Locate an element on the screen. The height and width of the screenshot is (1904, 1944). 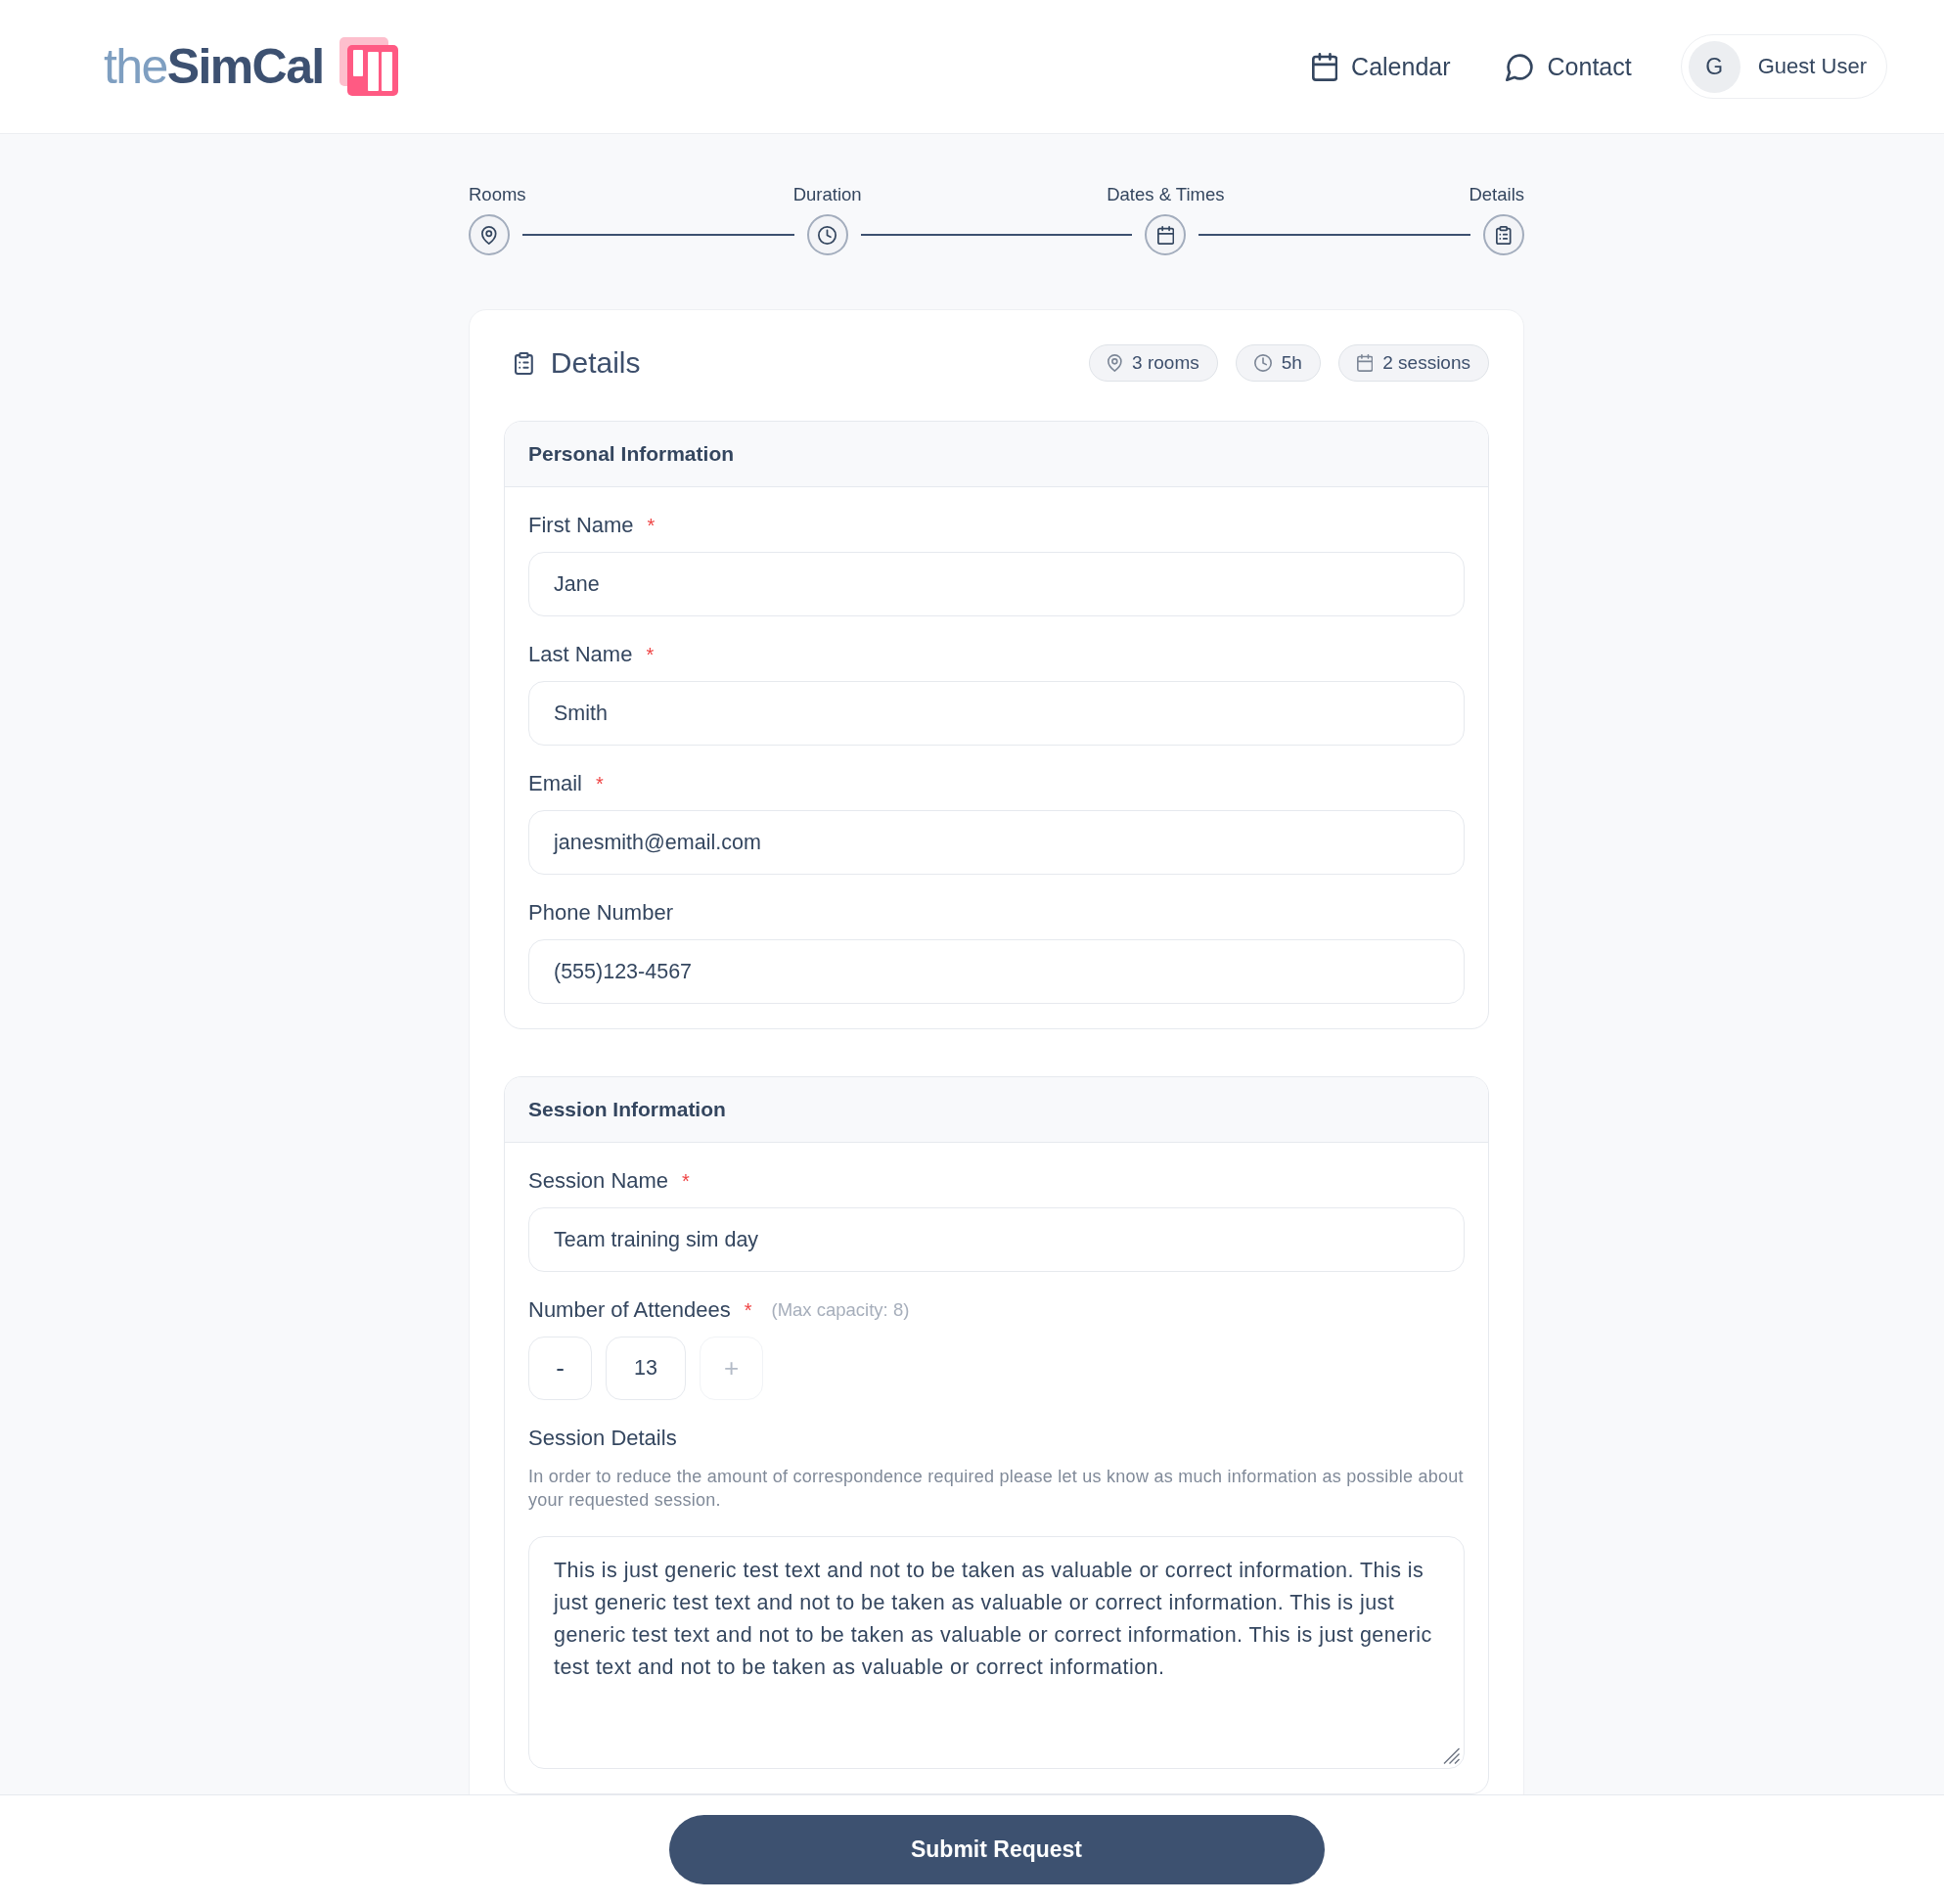
summary-text: 5h is located at coordinates (1291, 363).